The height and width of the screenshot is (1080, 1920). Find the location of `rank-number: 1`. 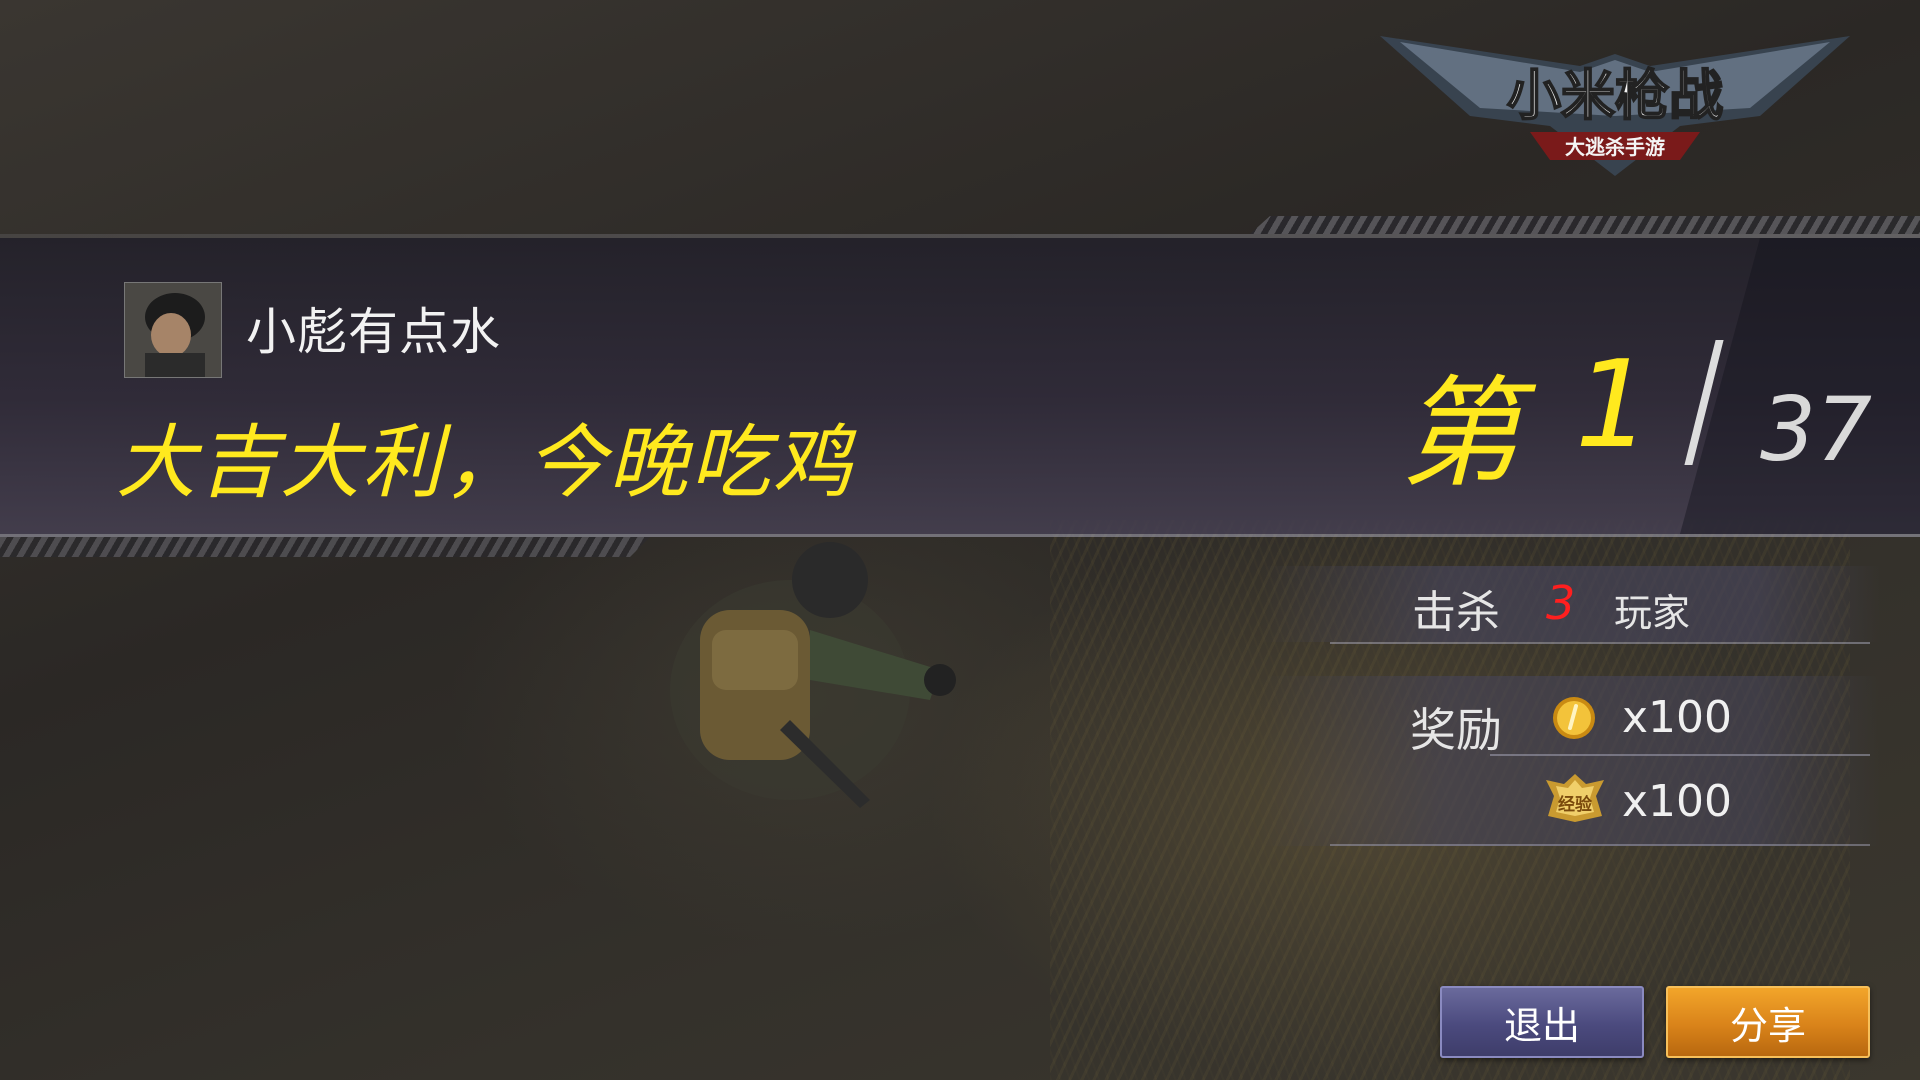

rank-number: 1 is located at coordinates (1613, 405).